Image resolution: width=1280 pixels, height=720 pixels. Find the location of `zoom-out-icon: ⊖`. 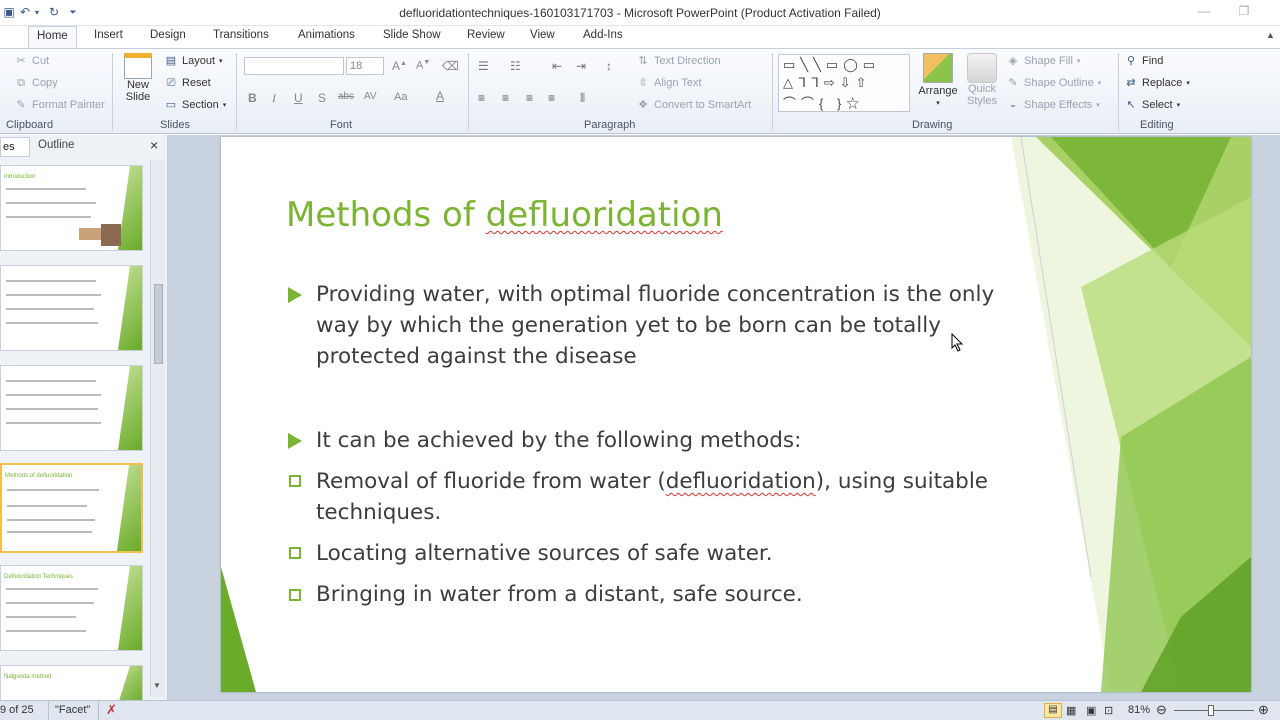

zoom-out-icon: ⊖ is located at coordinates (1161, 710).